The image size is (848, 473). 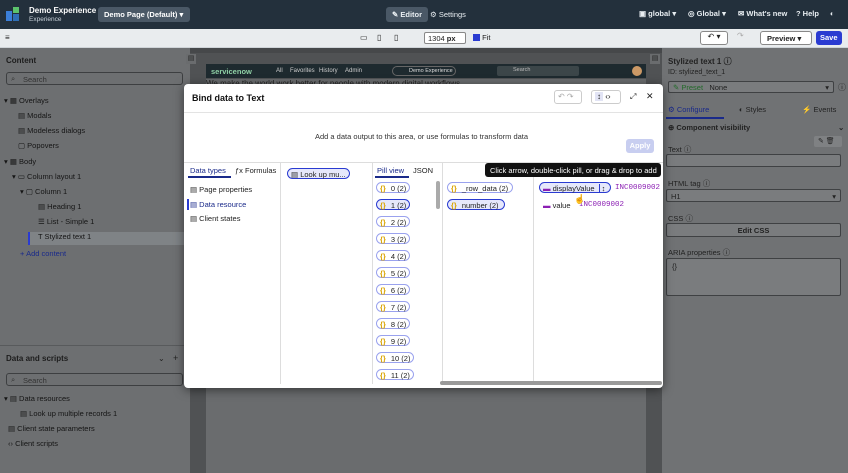 I want to click on modal-title: Bind data to Text, so click(x=228, y=98).